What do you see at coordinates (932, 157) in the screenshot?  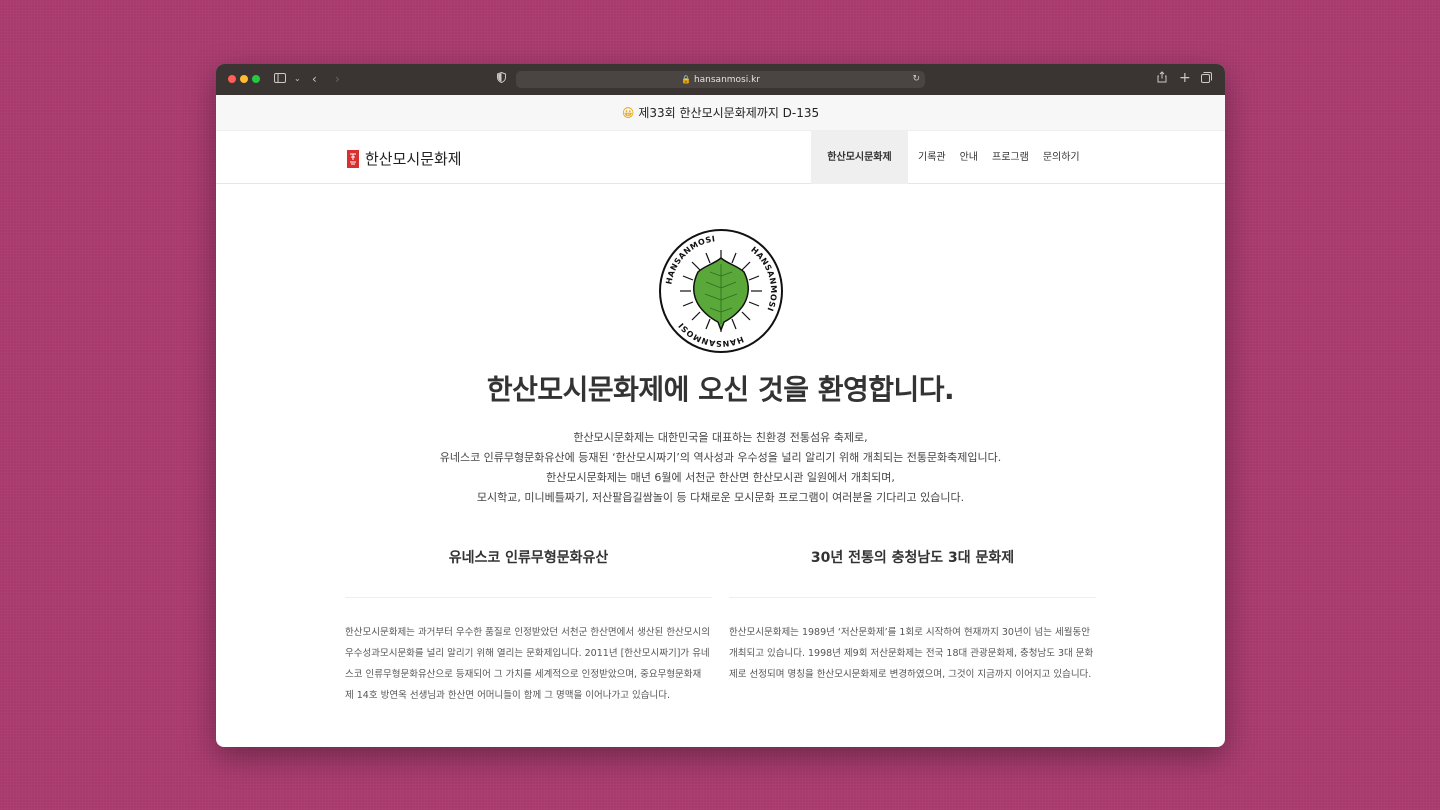 I see `nav-item-archive: 기록관` at bounding box center [932, 157].